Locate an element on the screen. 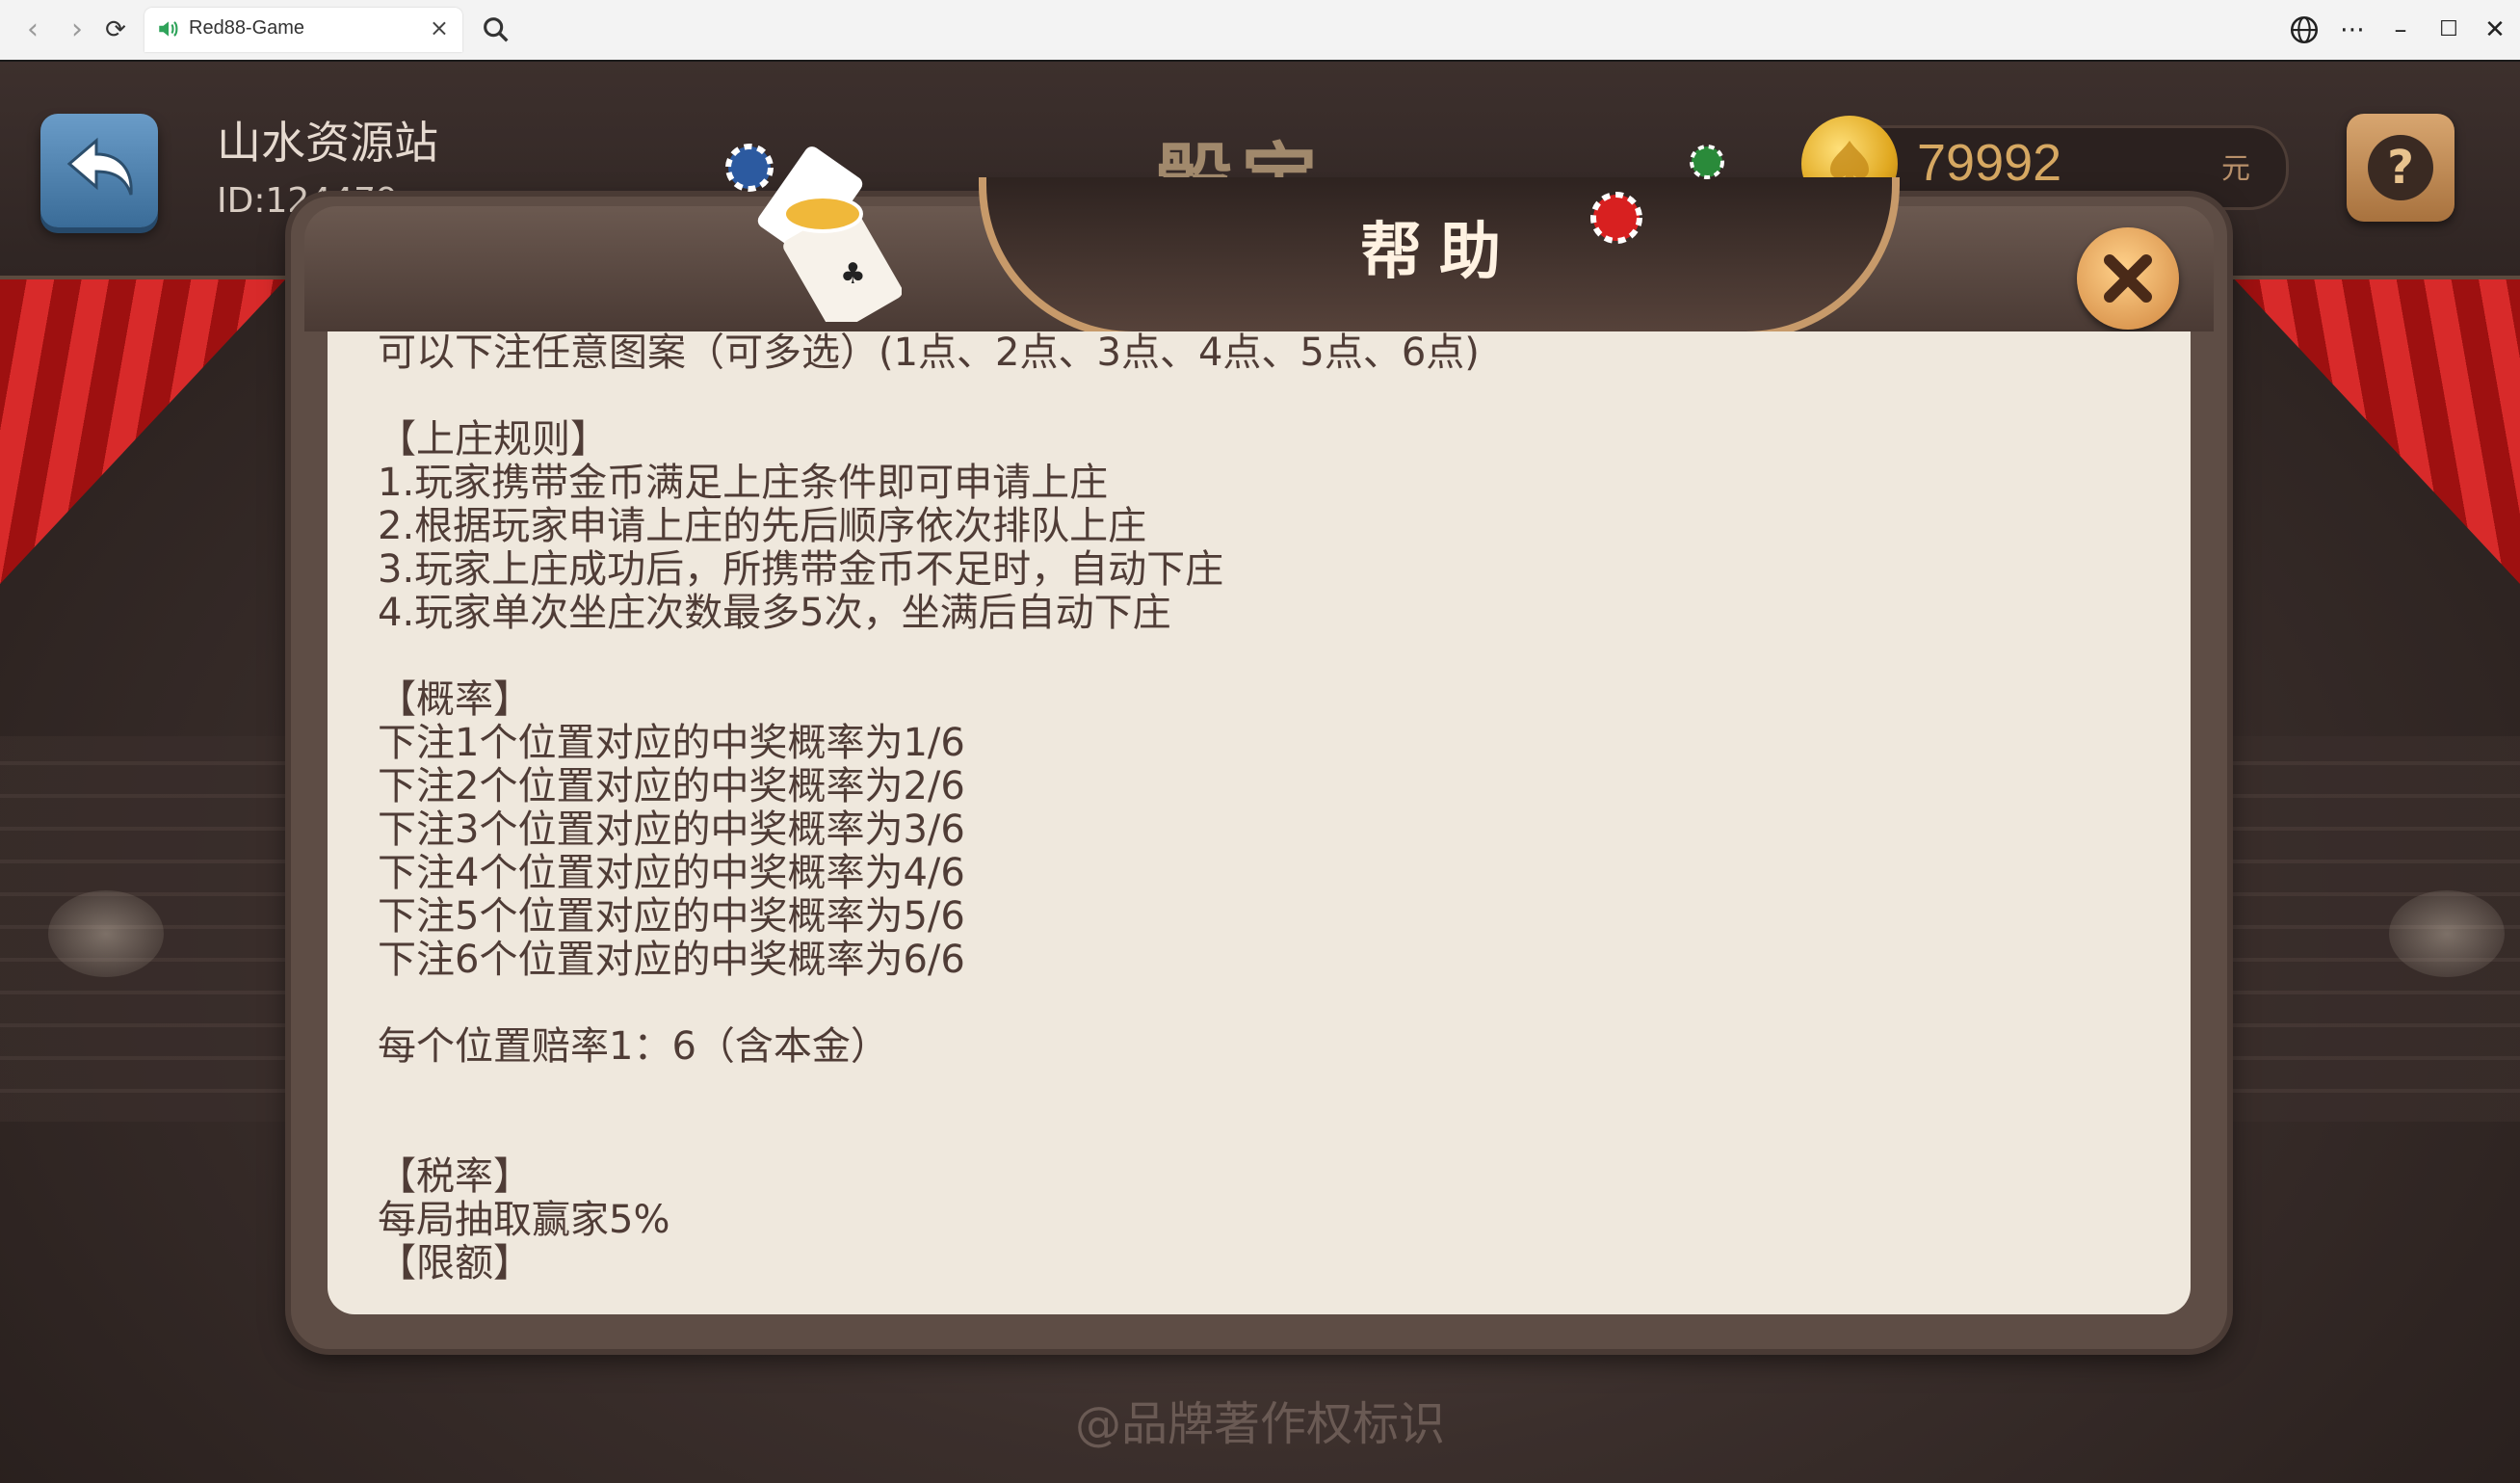 This screenshot has height=1483, width=2520. username: 山水资源站 is located at coordinates (327, 143).